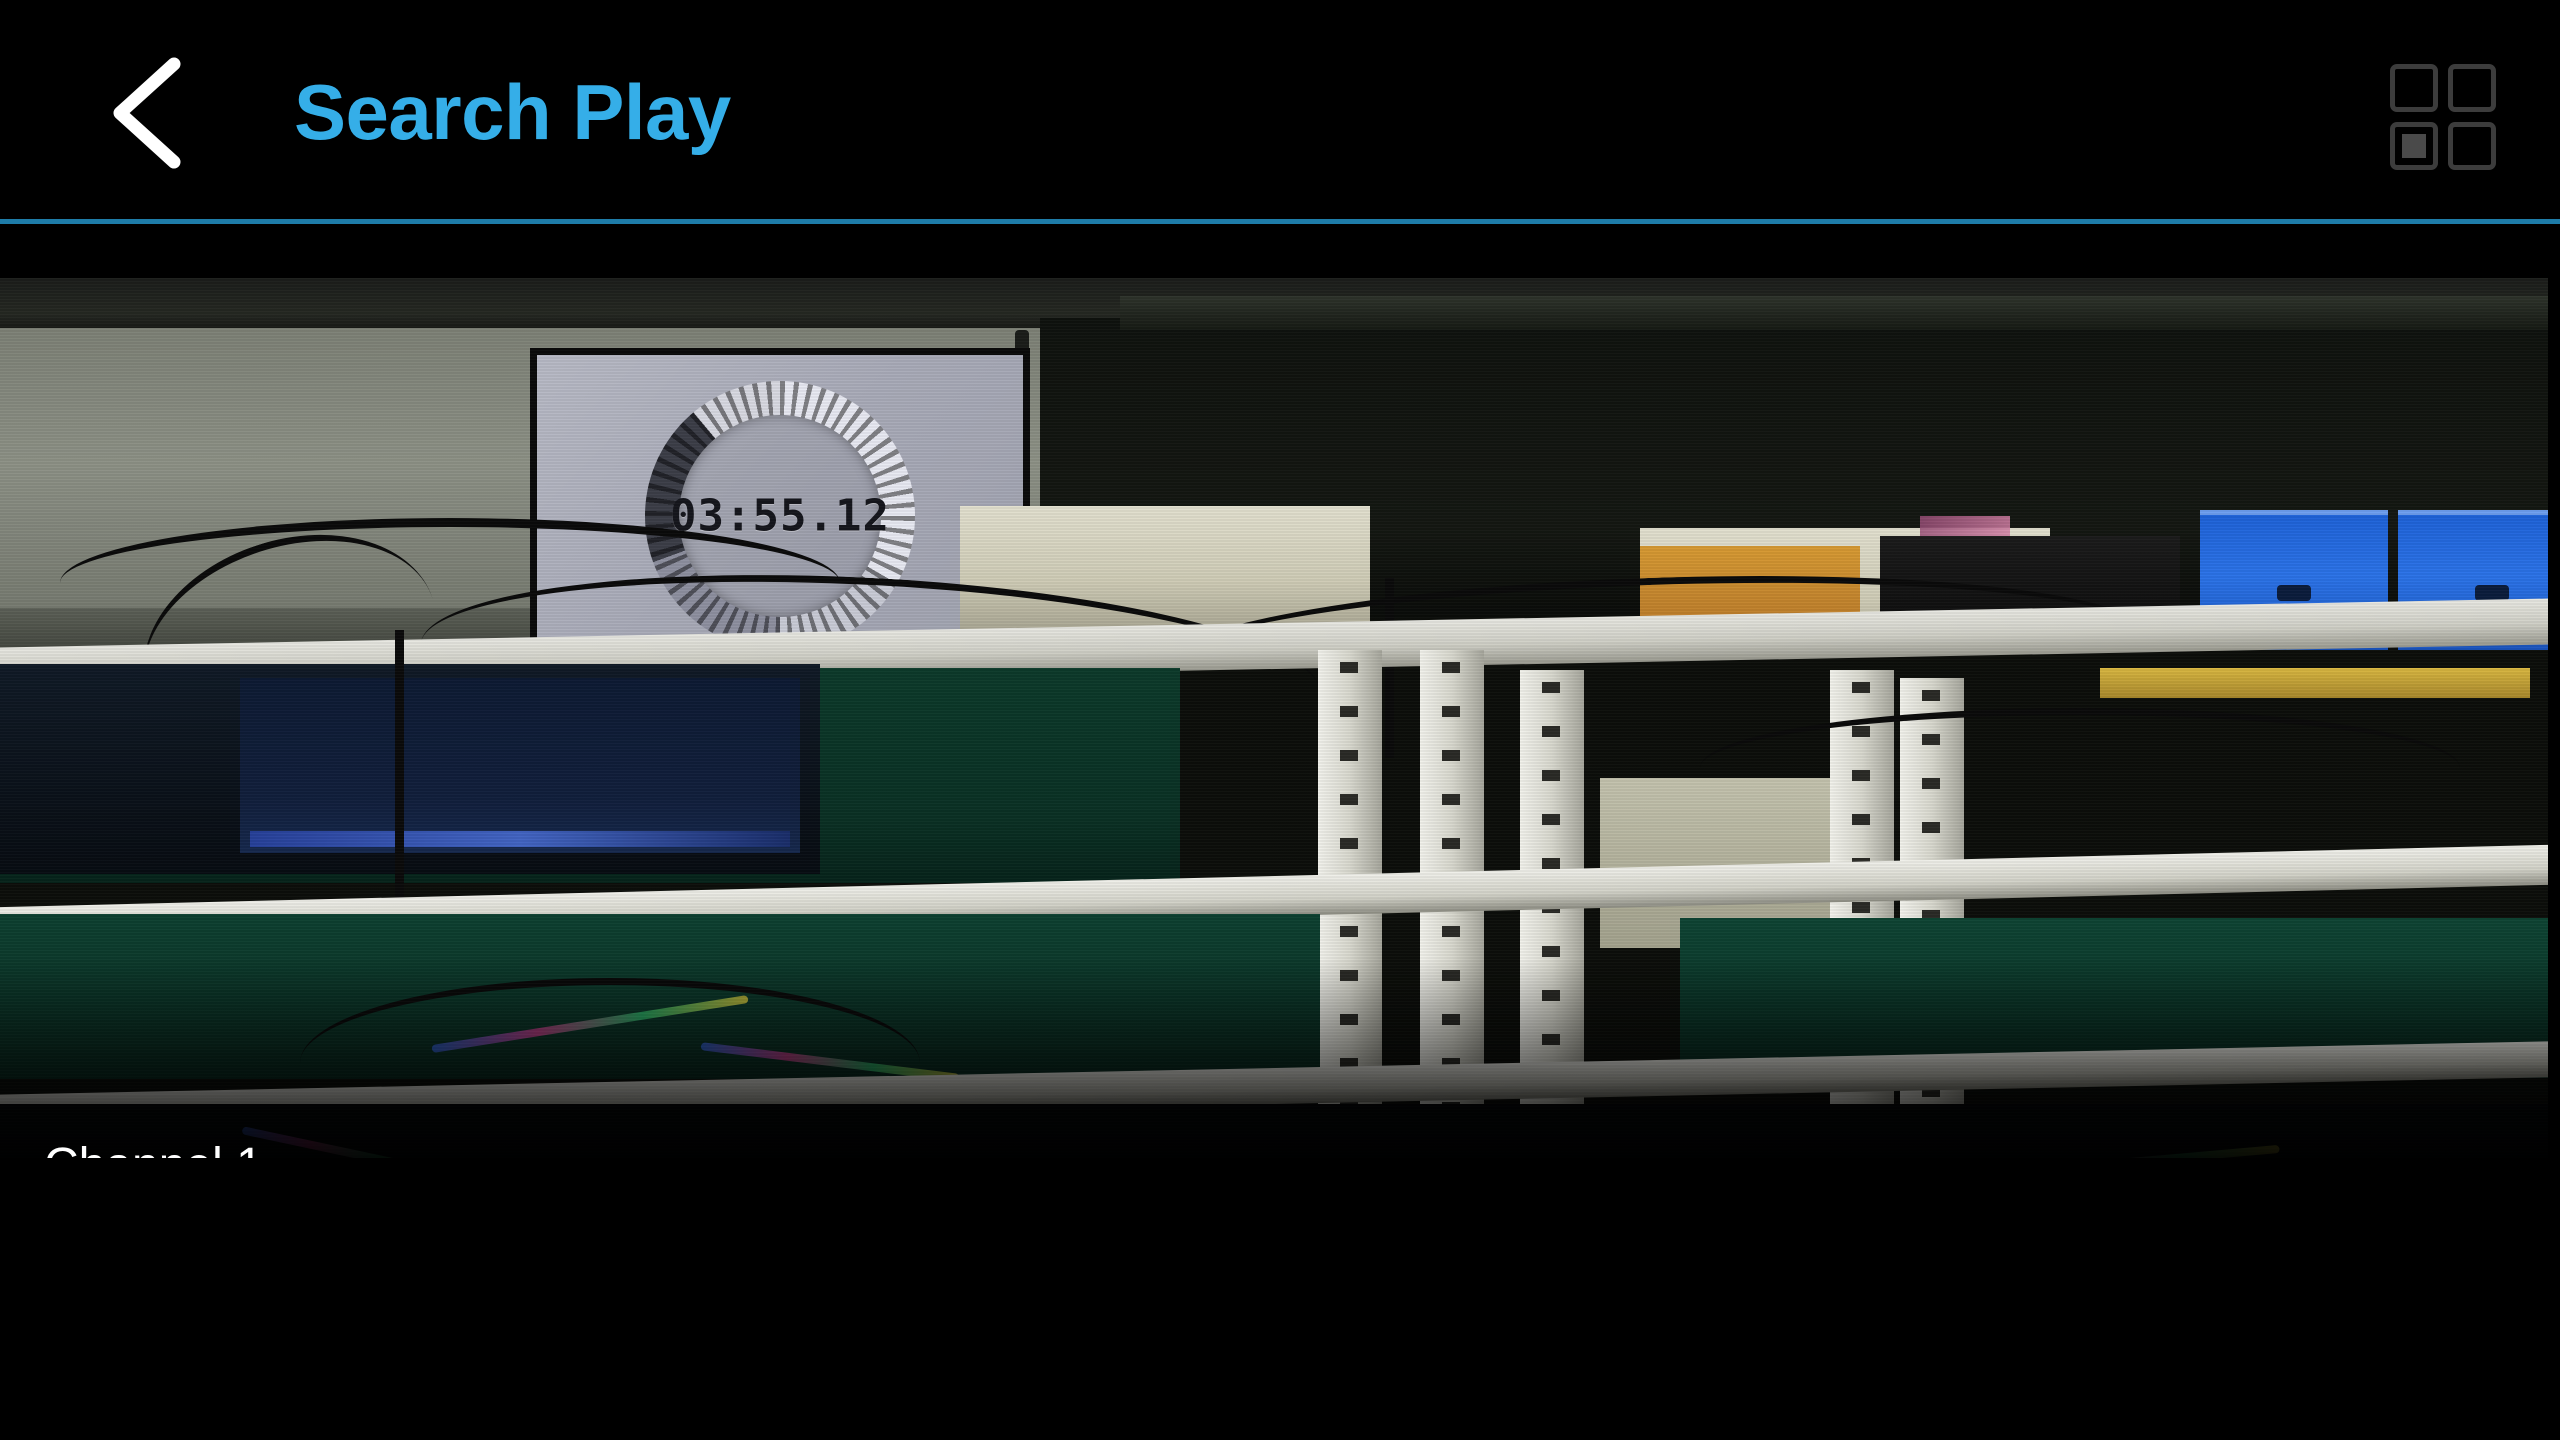 The height and width of the screenshot is (1440, 2560). I want to click on grid-layout-button, so click(2444, 113).